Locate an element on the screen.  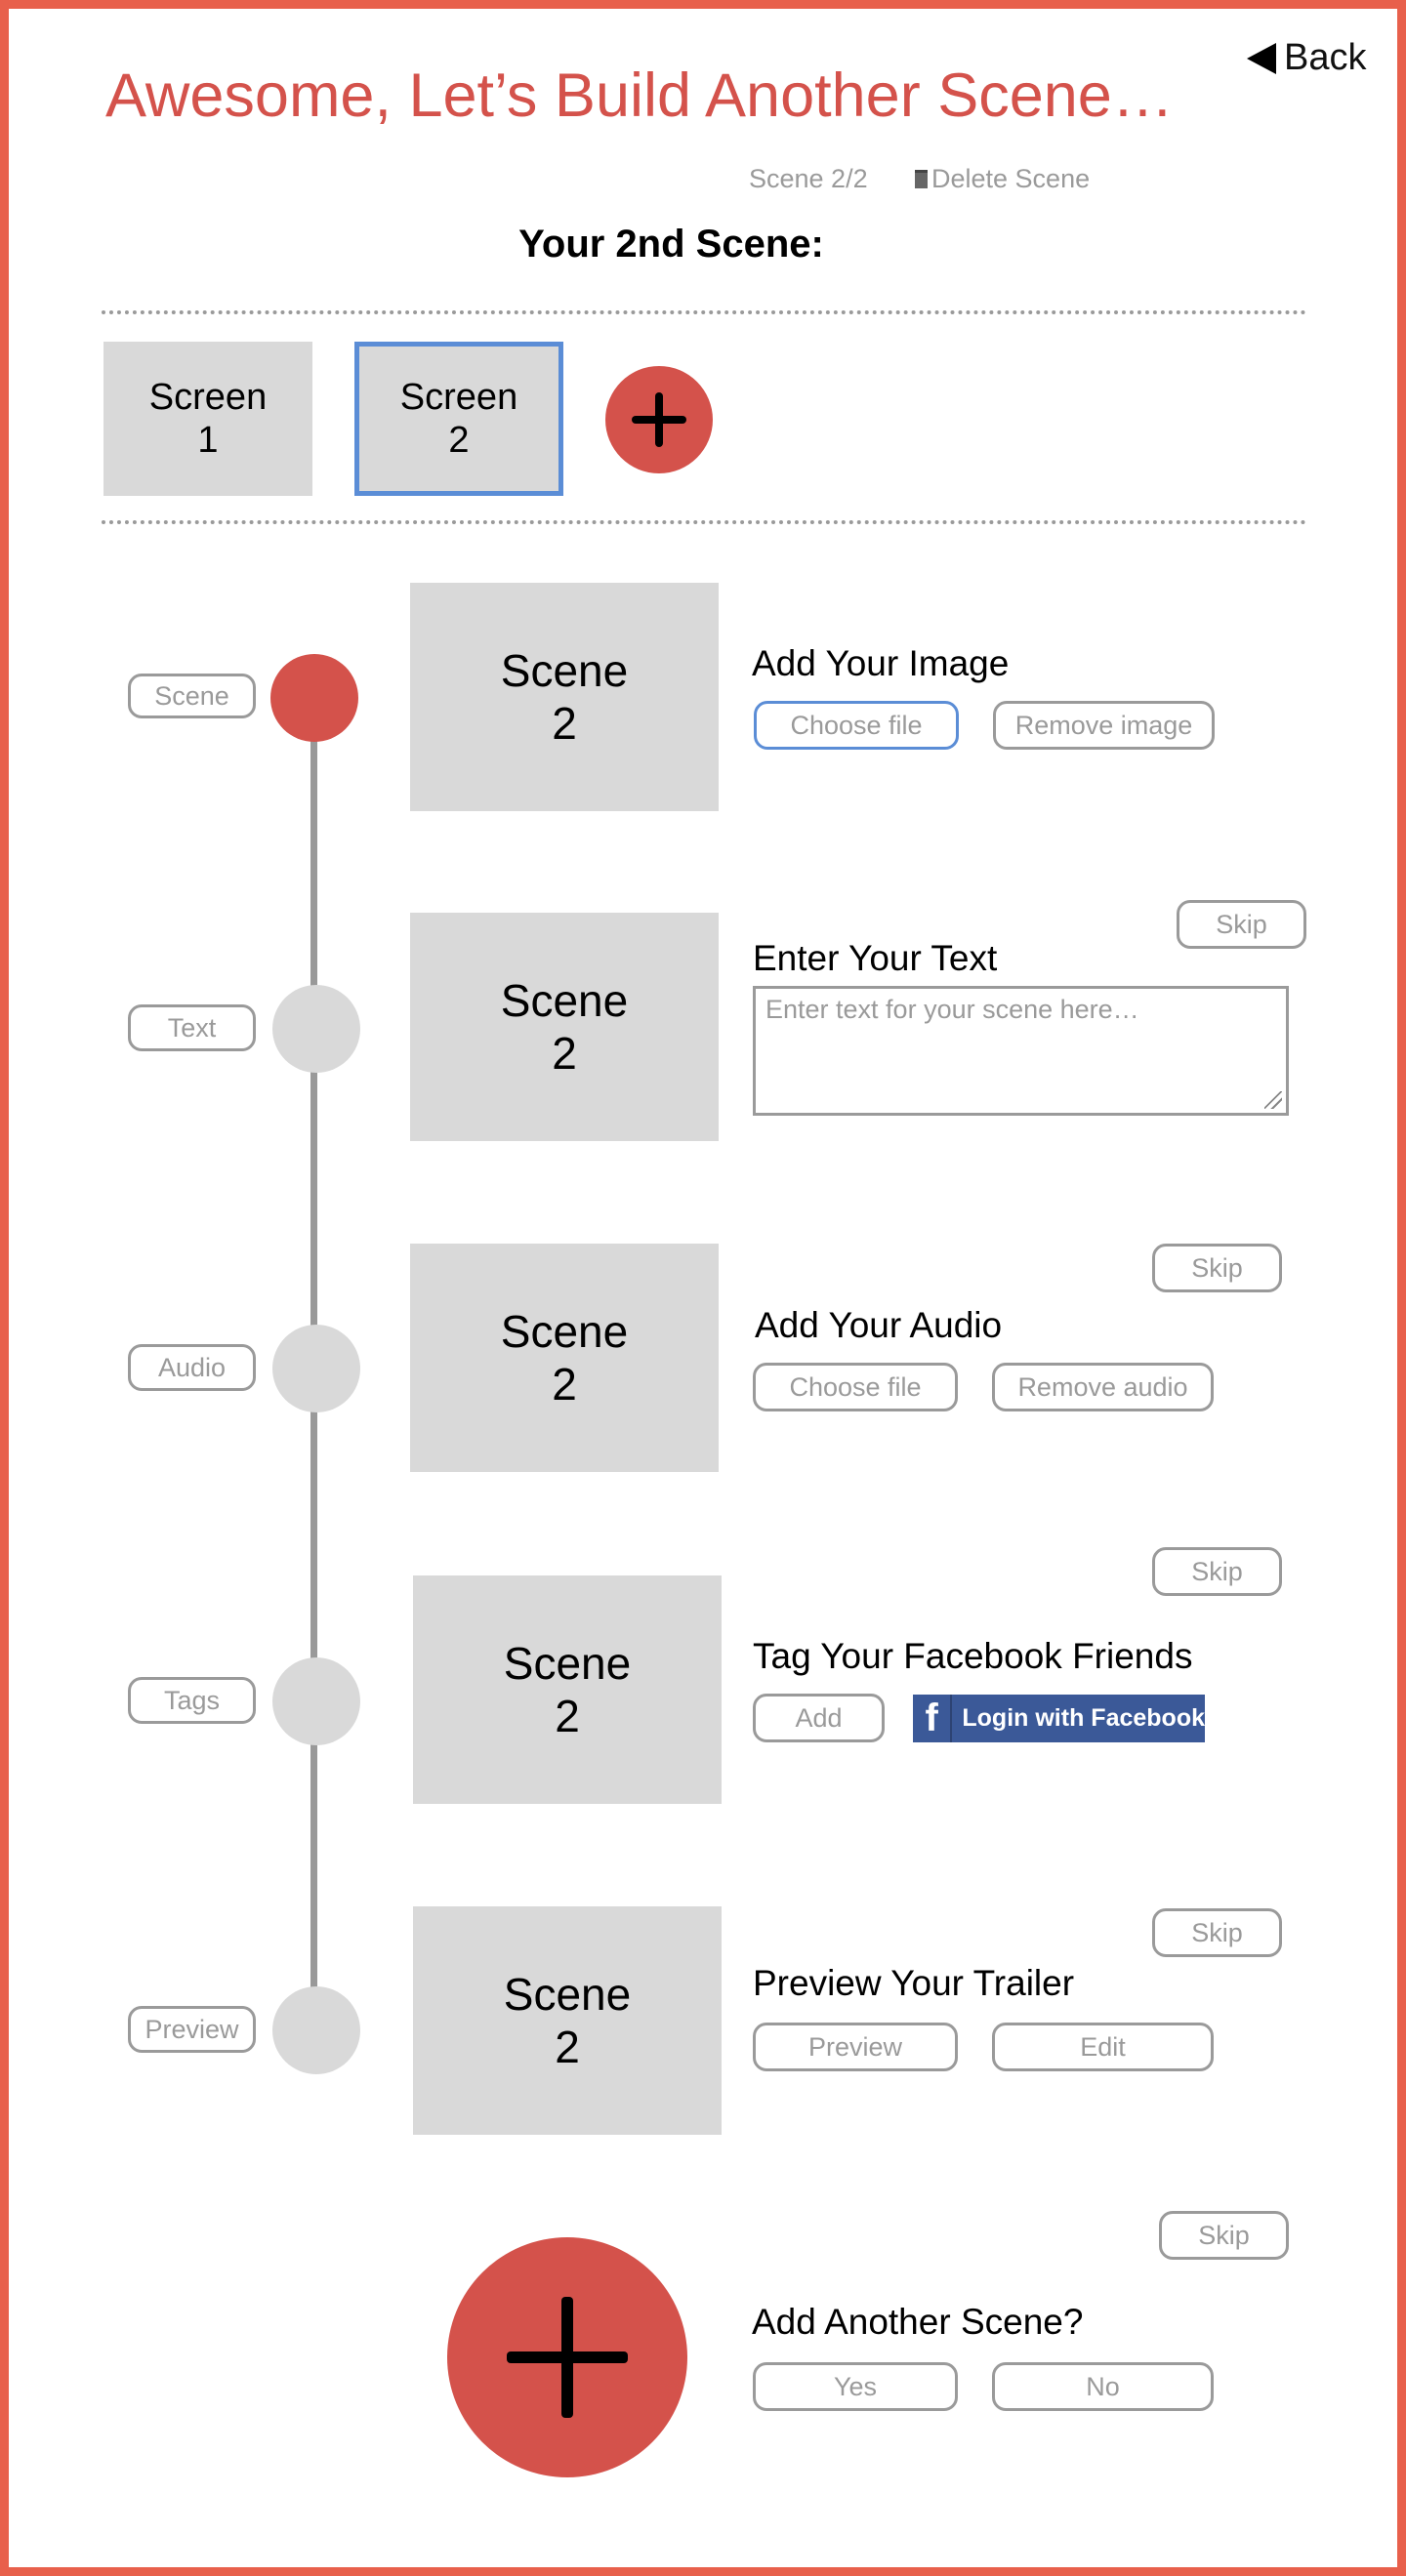
scene-subtitle: Your 2nd Scene: is located at coordinates (671, 244).